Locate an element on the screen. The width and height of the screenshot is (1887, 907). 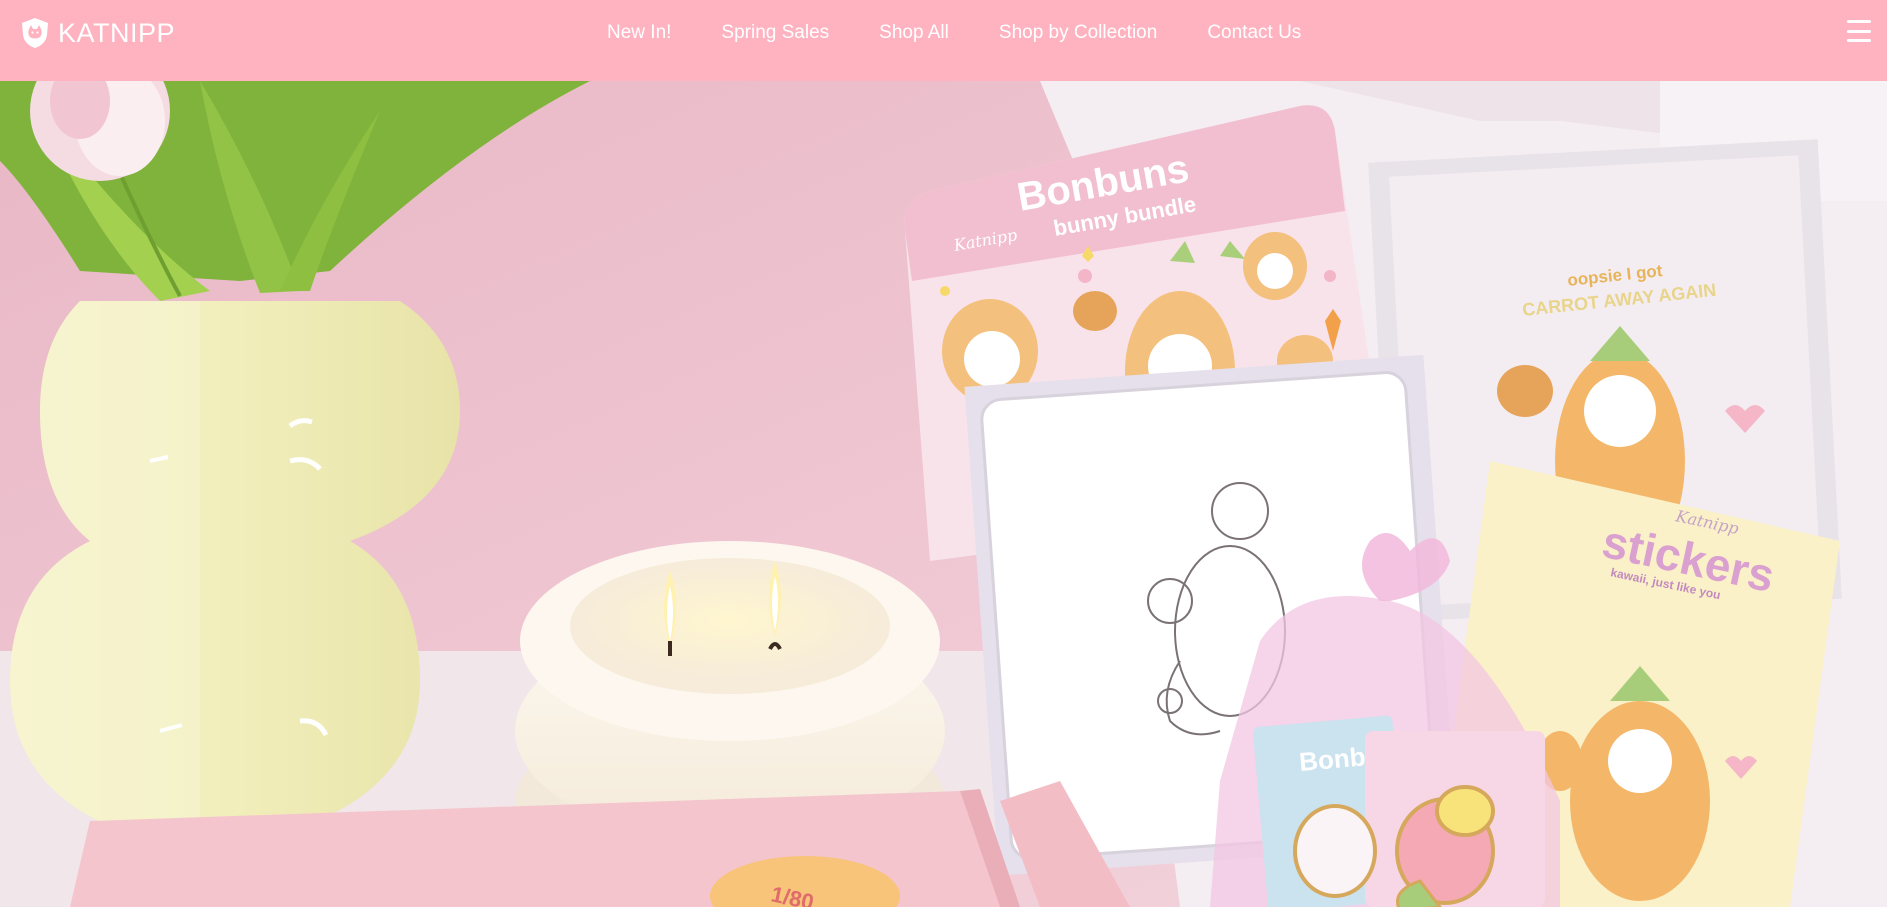
shield-cat-icon is located at coordinates (35, 33).